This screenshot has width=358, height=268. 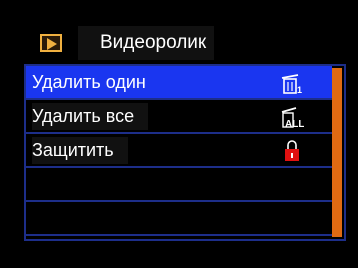 What do you see at coordinates (179, 117) in the screenshot?
I see `menu-item-delete-all: Удалить все ALL` at bounding box center [179, 117].